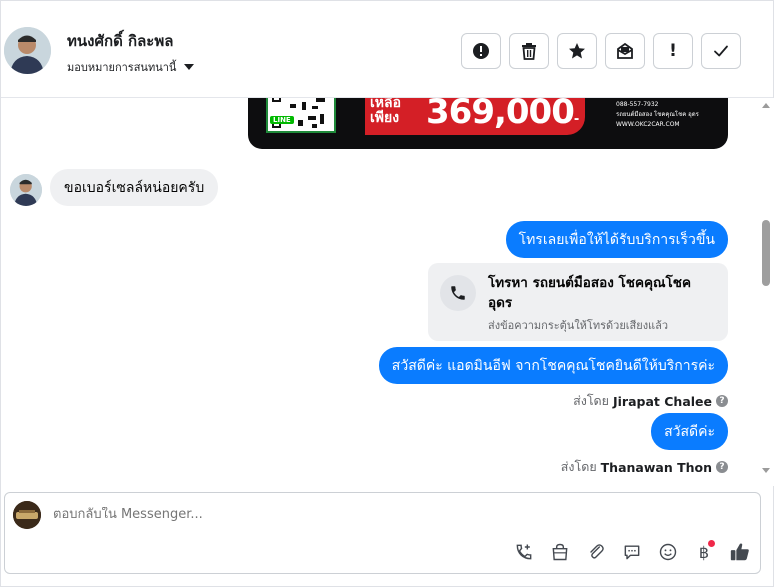 The width and height of the screenshot is (774, 587). I want to click on baht-icon: ฿, so click(704, 552).